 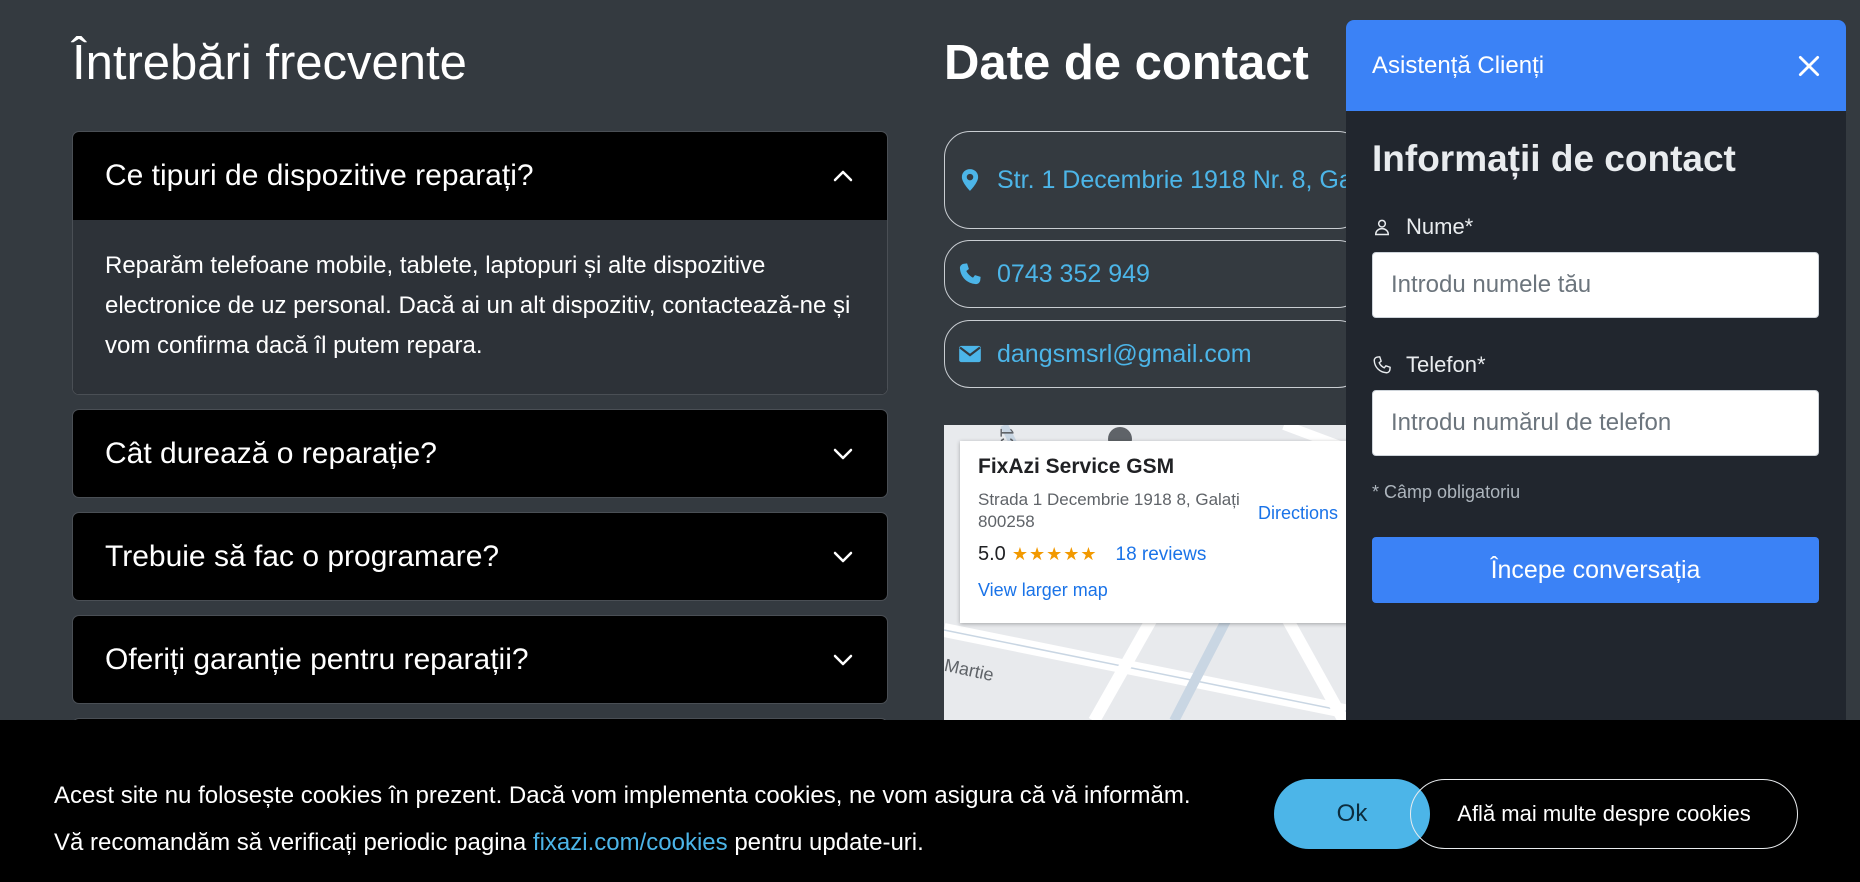 I want to click on cookie-ok-button: Ok, so click(x=1352, y=814).